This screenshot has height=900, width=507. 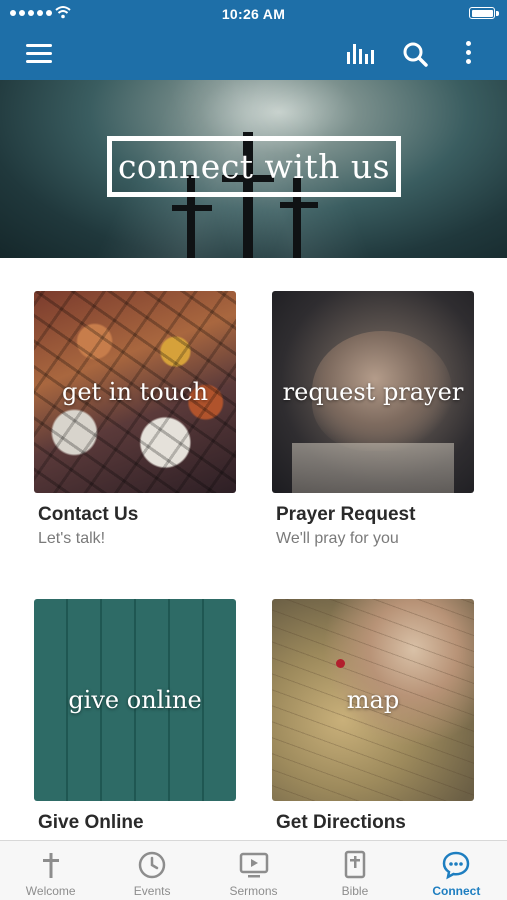 What do you see at coordinates (415, 54) in the screenshot?
I see `search-icon` at bounding box center [415, 54].